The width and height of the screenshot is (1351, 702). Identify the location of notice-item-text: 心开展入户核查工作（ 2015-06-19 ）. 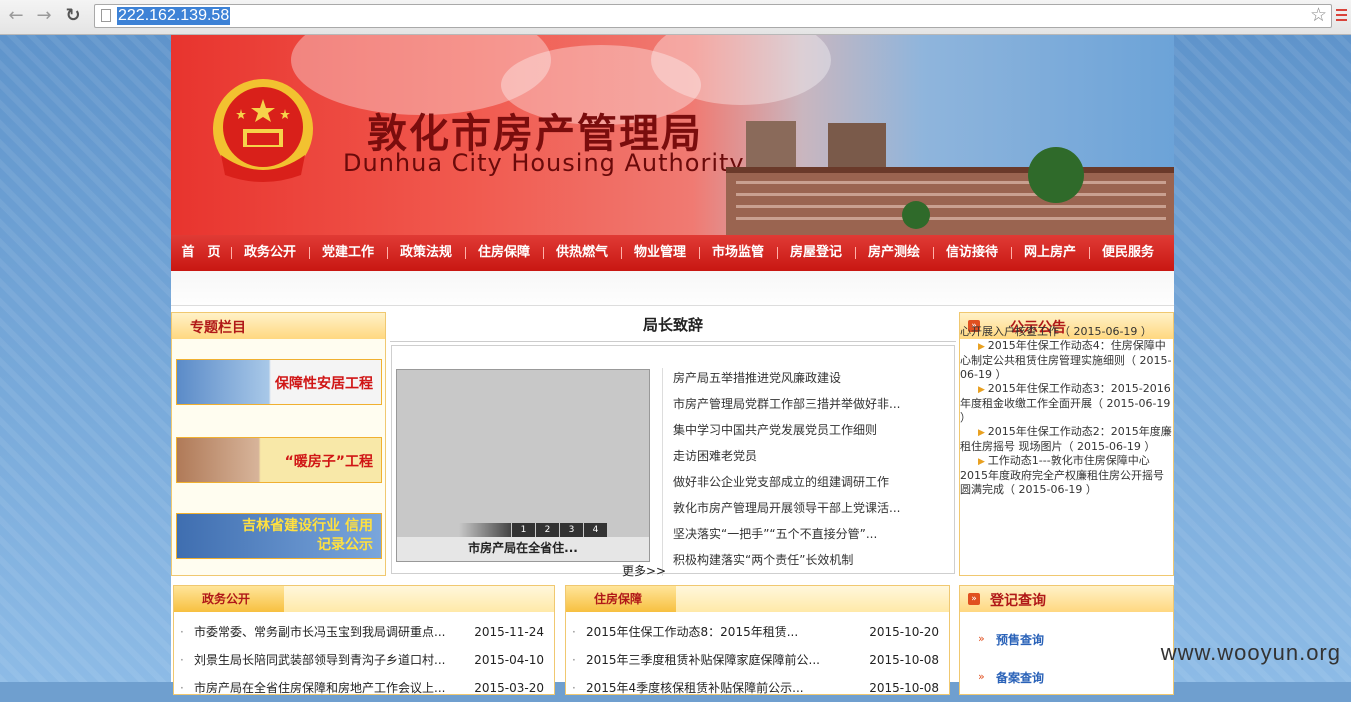
(1056, 331).